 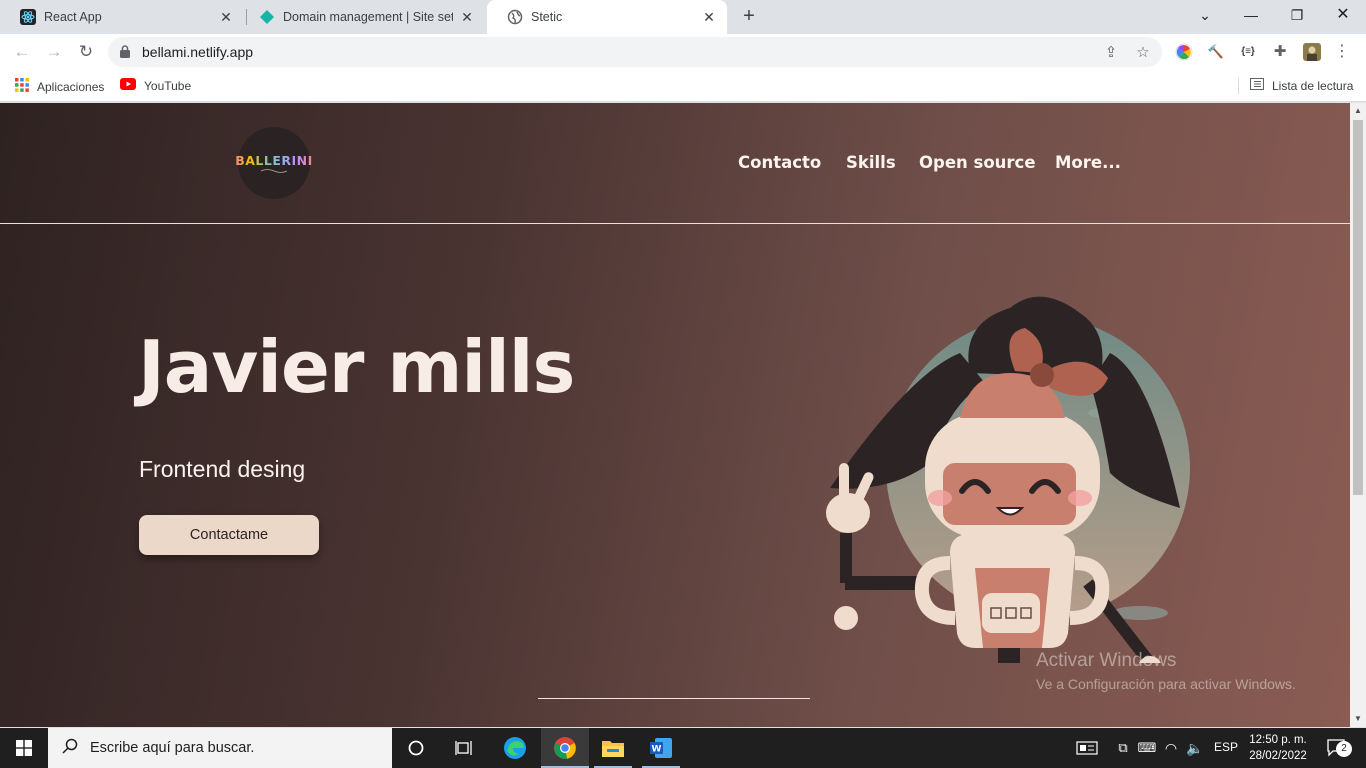 What do you see at coordinates (1087, 748) in the screenshot?
I see `news-widget-icon` at bounding box center [1087, 748].